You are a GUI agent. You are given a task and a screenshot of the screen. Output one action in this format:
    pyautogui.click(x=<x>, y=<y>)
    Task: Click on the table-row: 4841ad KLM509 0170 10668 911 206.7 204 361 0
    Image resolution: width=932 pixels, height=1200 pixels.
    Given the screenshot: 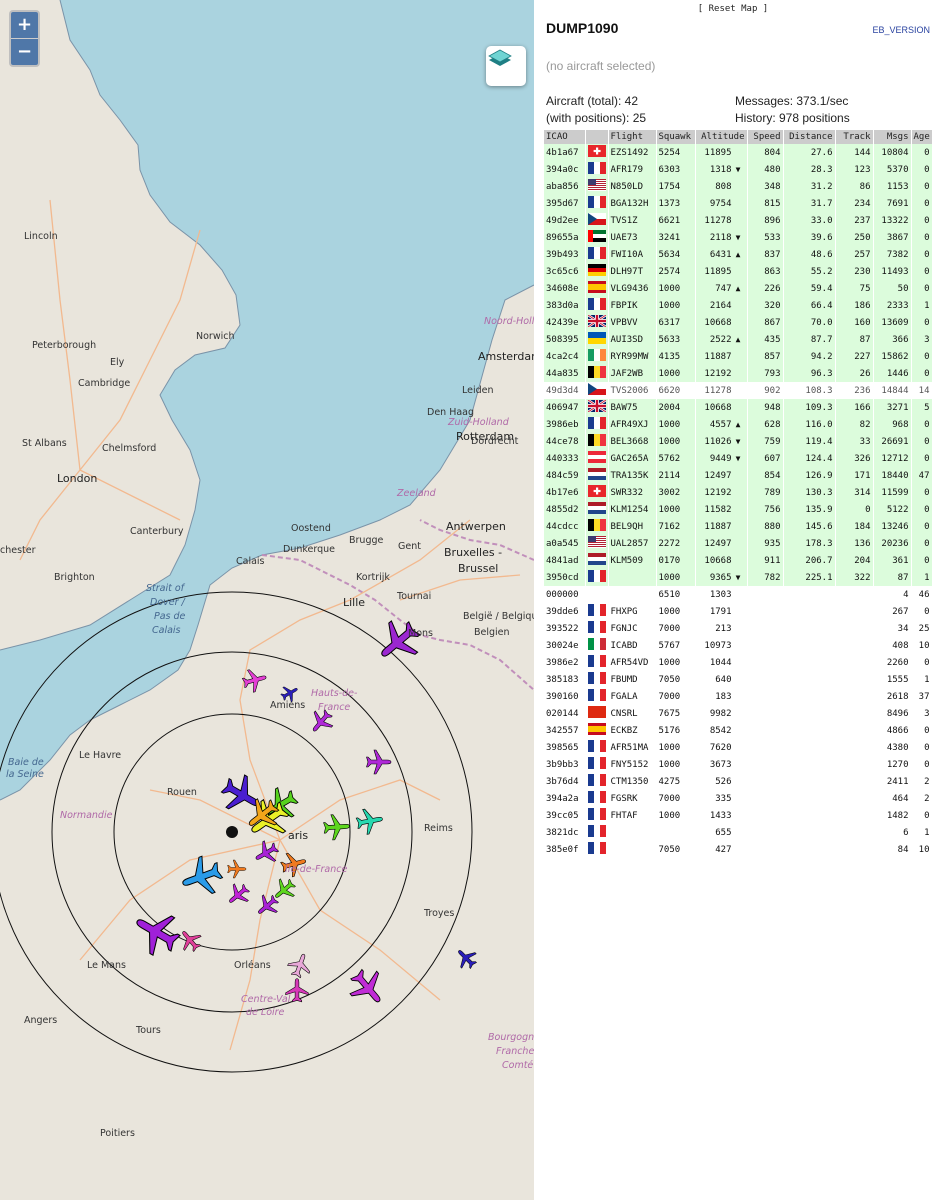 What is the action you would take?
    pyautogui.click(x=738, y=560)
    